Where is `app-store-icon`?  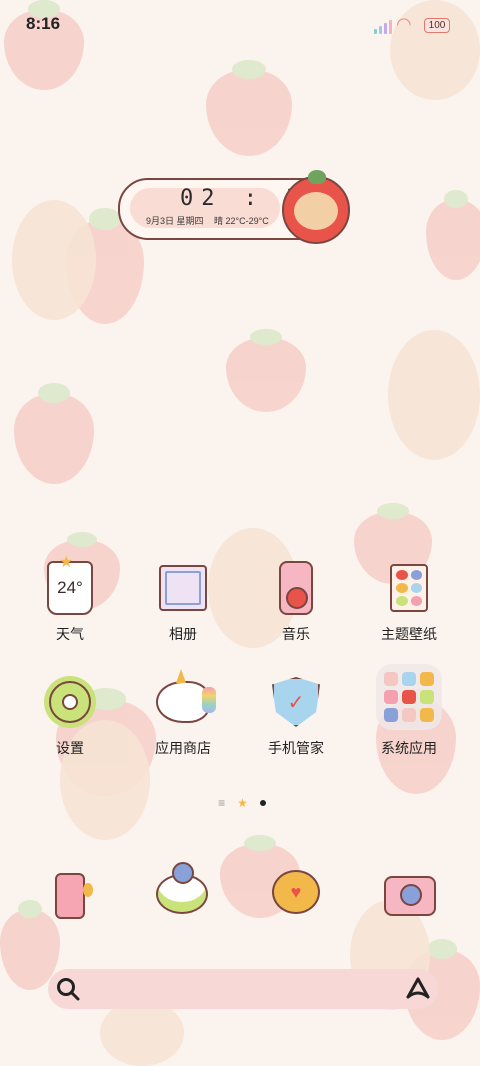 app-store-icon is located at coordinates (185, 699).